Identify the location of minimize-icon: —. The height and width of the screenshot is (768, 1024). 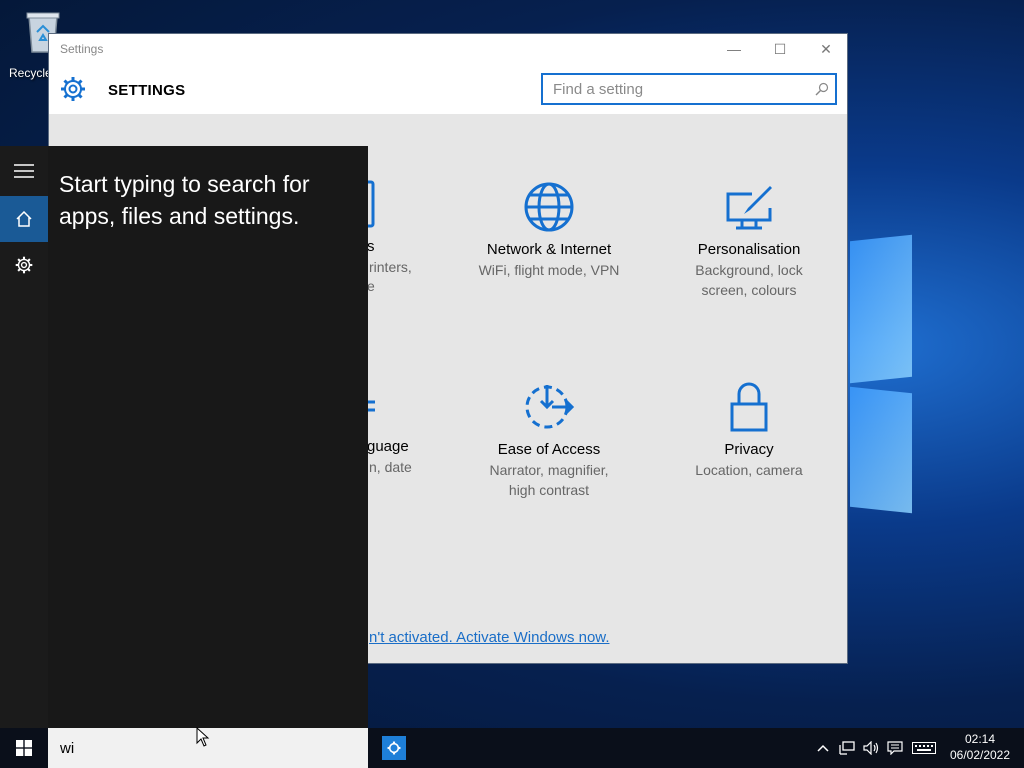
(734, 49).